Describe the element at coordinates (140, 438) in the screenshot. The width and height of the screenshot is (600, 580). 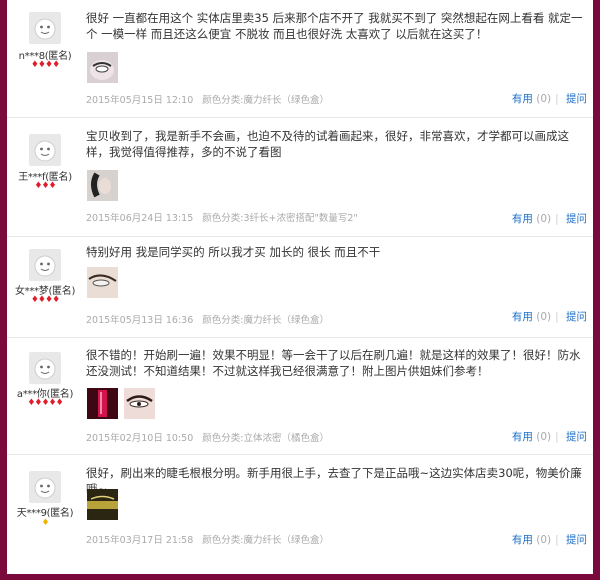
I see `review-date: 2015年02月10日 10:50` at that location.